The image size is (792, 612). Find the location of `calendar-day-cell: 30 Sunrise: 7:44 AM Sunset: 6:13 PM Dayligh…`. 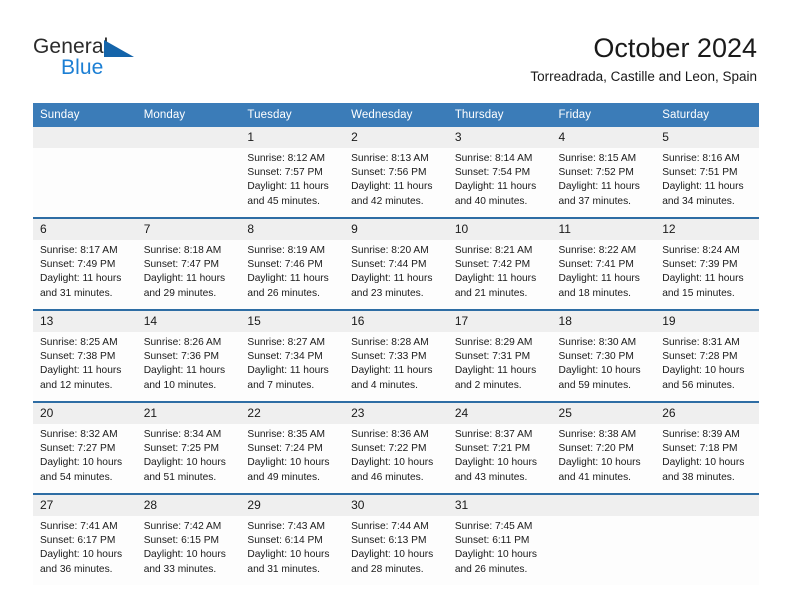

calendar-day-cell: 30 Sunrise: 7:44 AM Sunset: 6:13 PM Dayligh… is located at coordinates (396, 539).